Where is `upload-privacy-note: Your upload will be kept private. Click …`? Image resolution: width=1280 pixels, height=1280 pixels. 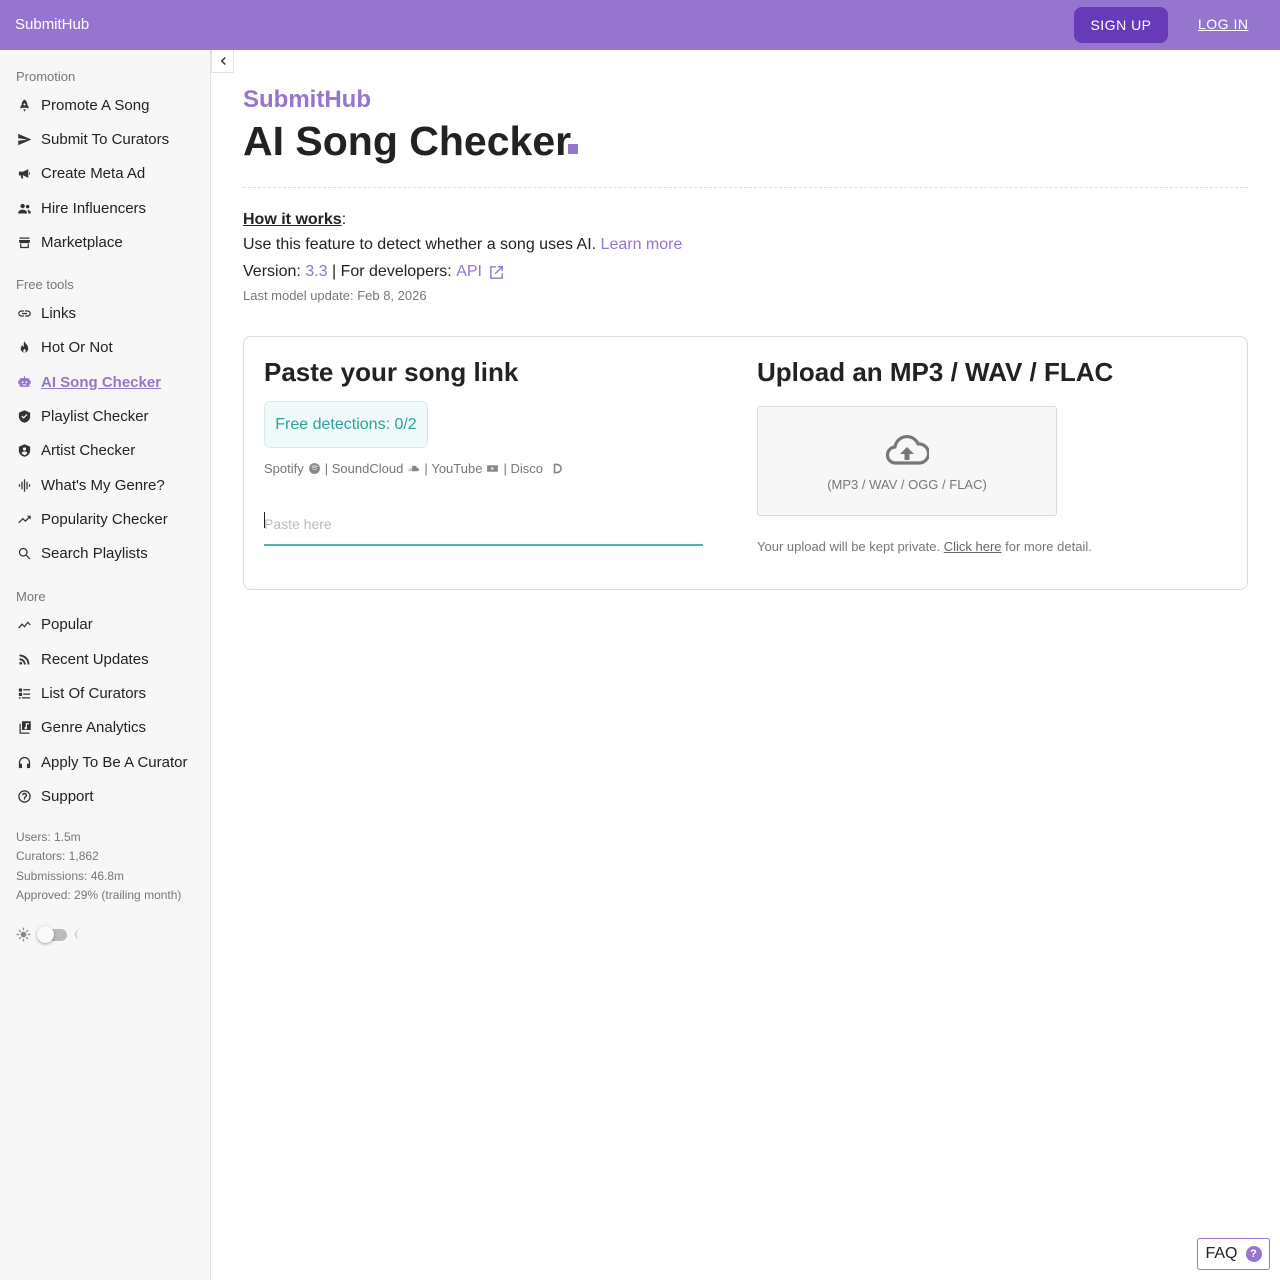 upload-privacy-note: Your upload will be kept private. Click … is located at coordinates (924, 546).